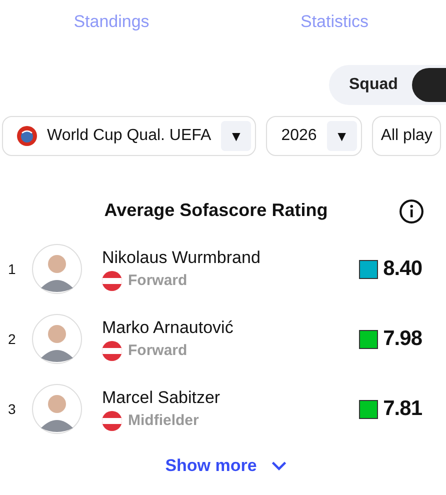 This screenshot has width=446, height=495. I want to click on player-name: Marko Arnautović, so click(231, 328).